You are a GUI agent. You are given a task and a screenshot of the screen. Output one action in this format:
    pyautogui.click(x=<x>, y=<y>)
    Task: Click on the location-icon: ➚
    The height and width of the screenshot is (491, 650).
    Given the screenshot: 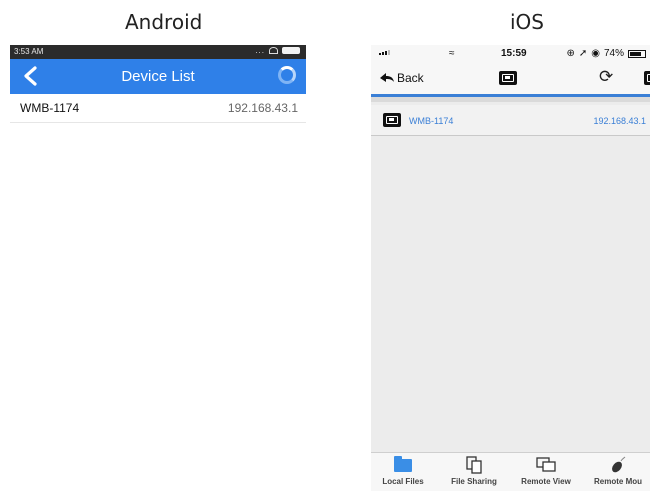 What is the action you would take?
    pyautogui.click(x=583, y=53)
    